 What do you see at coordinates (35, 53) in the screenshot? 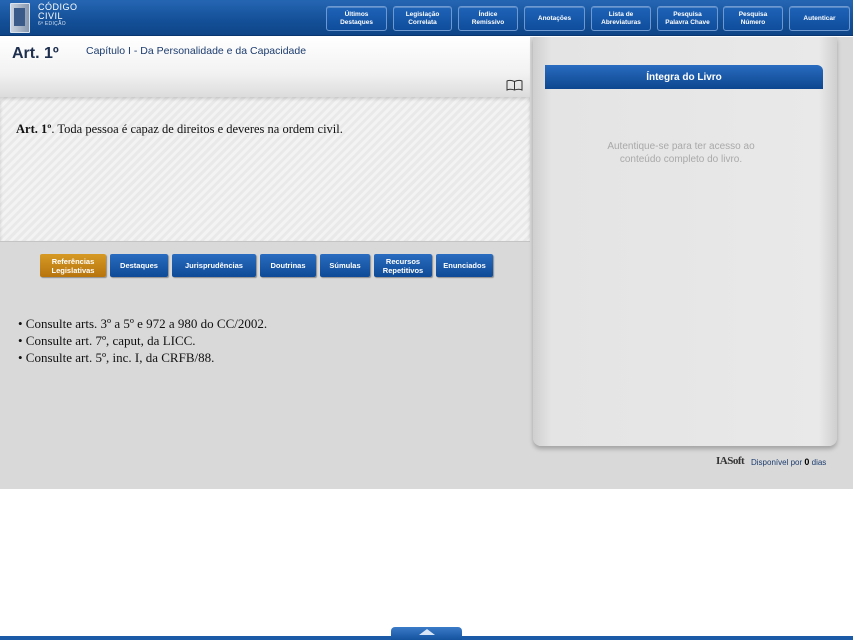
I see `article-title: Art. 1º` at bounding box center [35, 53].